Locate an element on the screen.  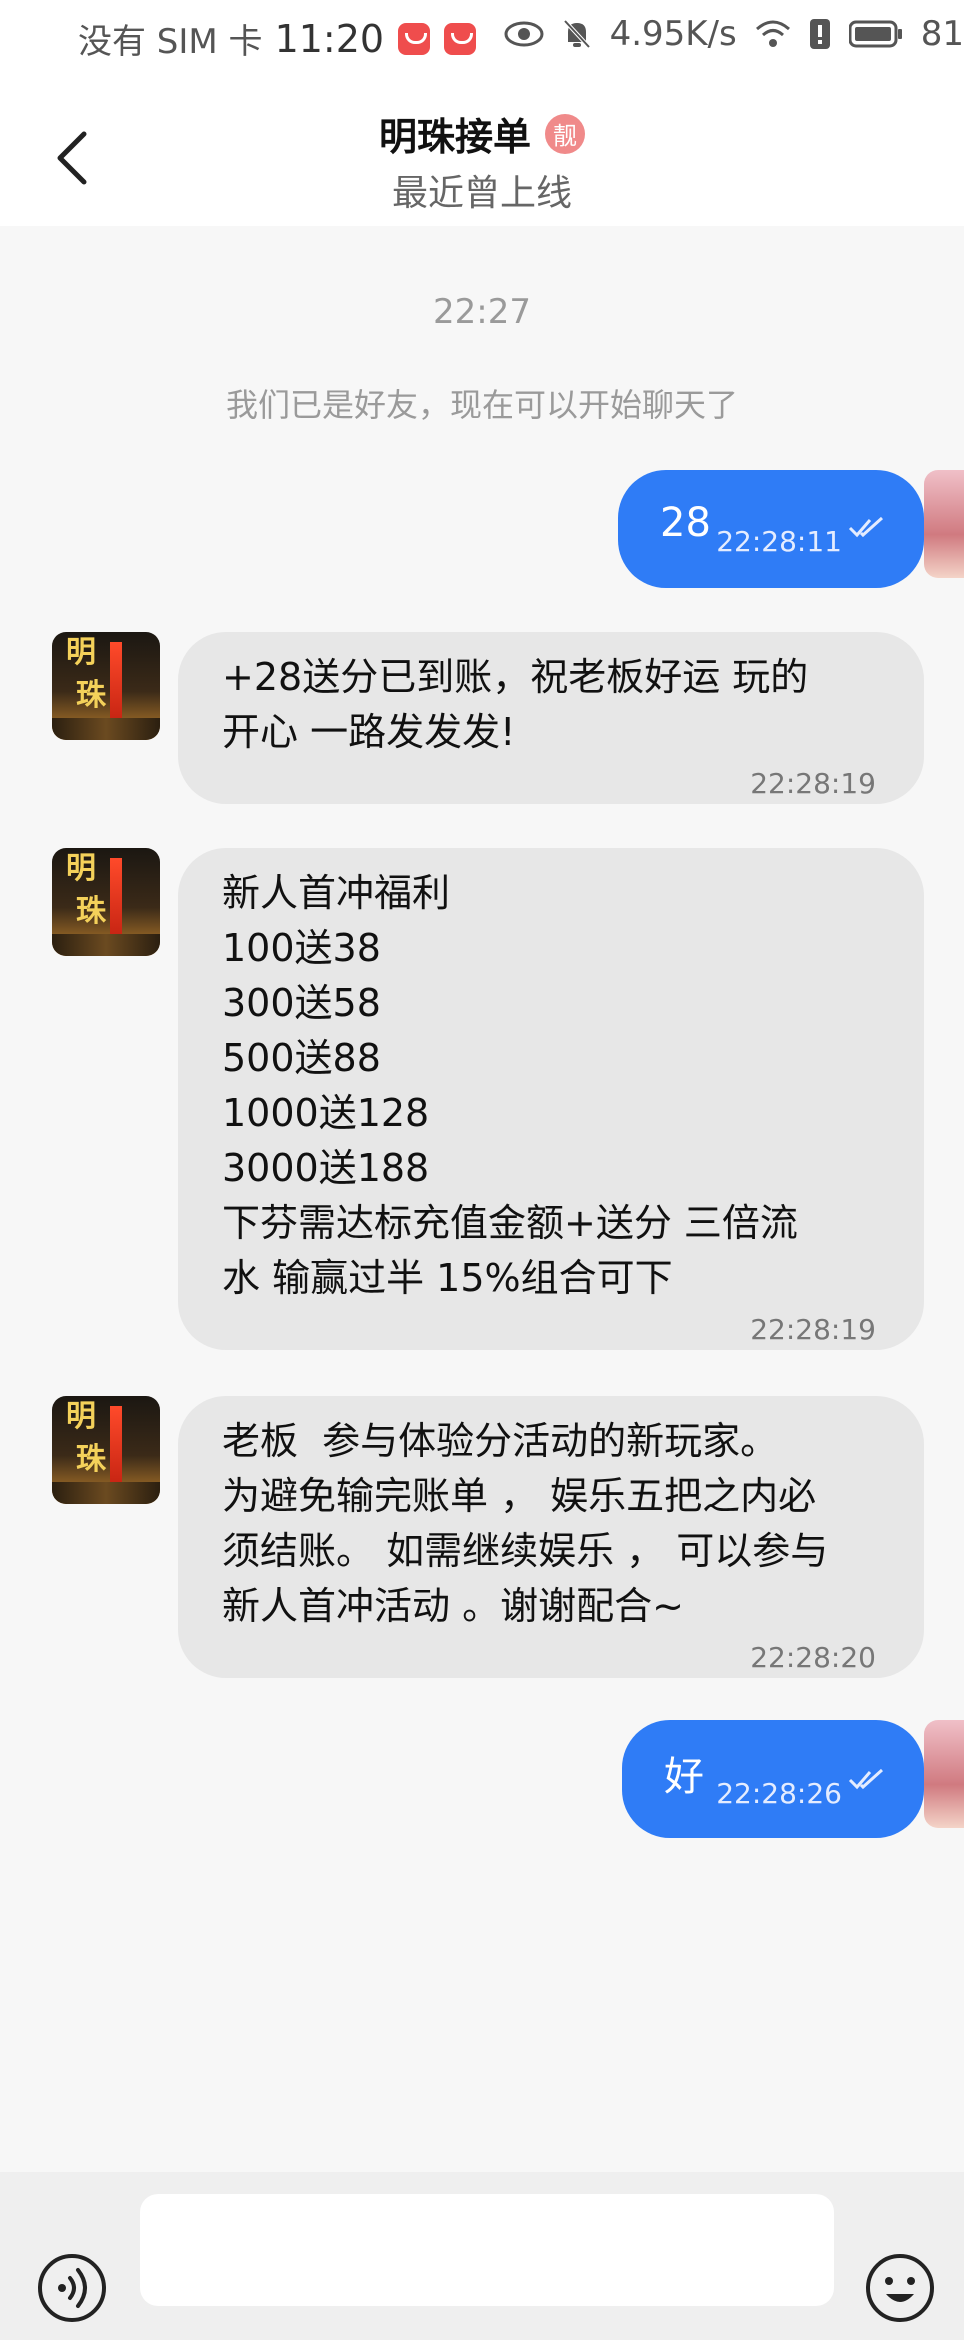
message-time: 22:28:20 is located at coordinates (813, 1657).